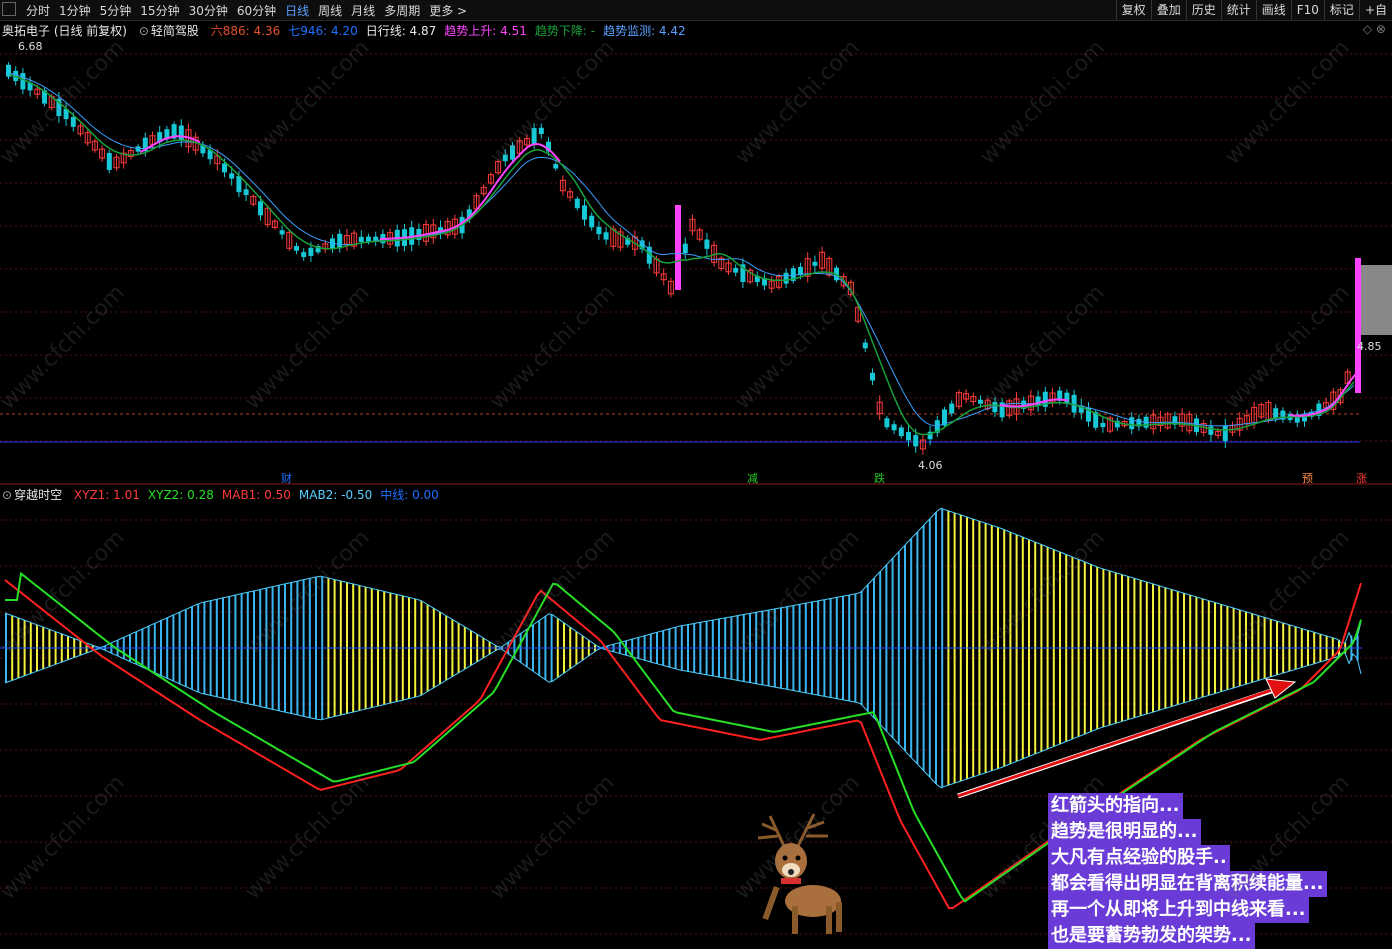  Describe the element at coordinates (30, 46) in the screenshot. I see `high-price-label: 6.68` at that location.